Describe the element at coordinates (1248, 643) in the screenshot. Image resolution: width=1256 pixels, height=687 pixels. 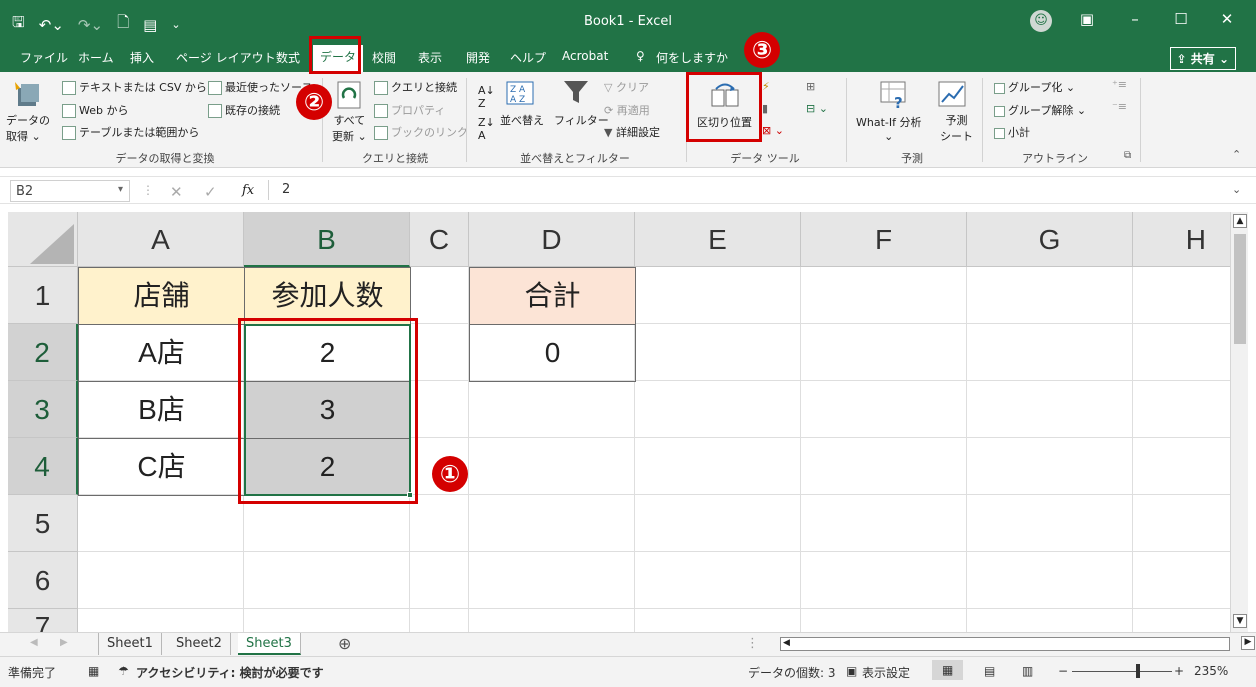
I see `scroll-right-icon: ▶` at that location.